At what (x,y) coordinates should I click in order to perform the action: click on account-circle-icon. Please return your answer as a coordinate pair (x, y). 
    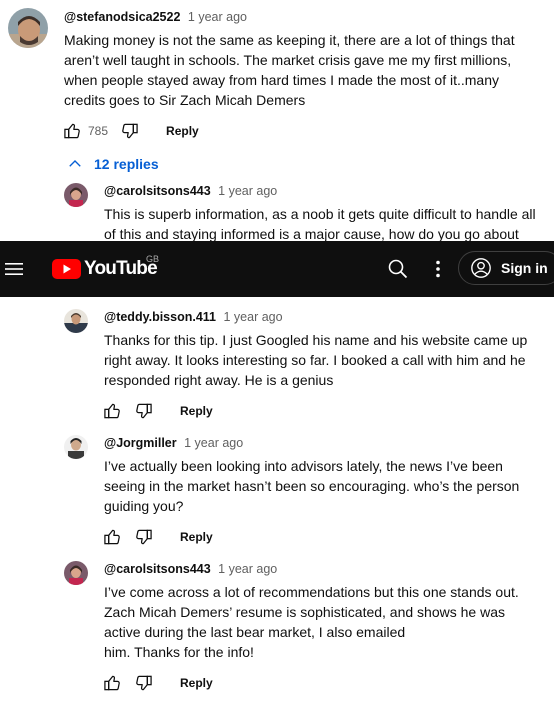
    Looking at the image, I should click on (481, 268).